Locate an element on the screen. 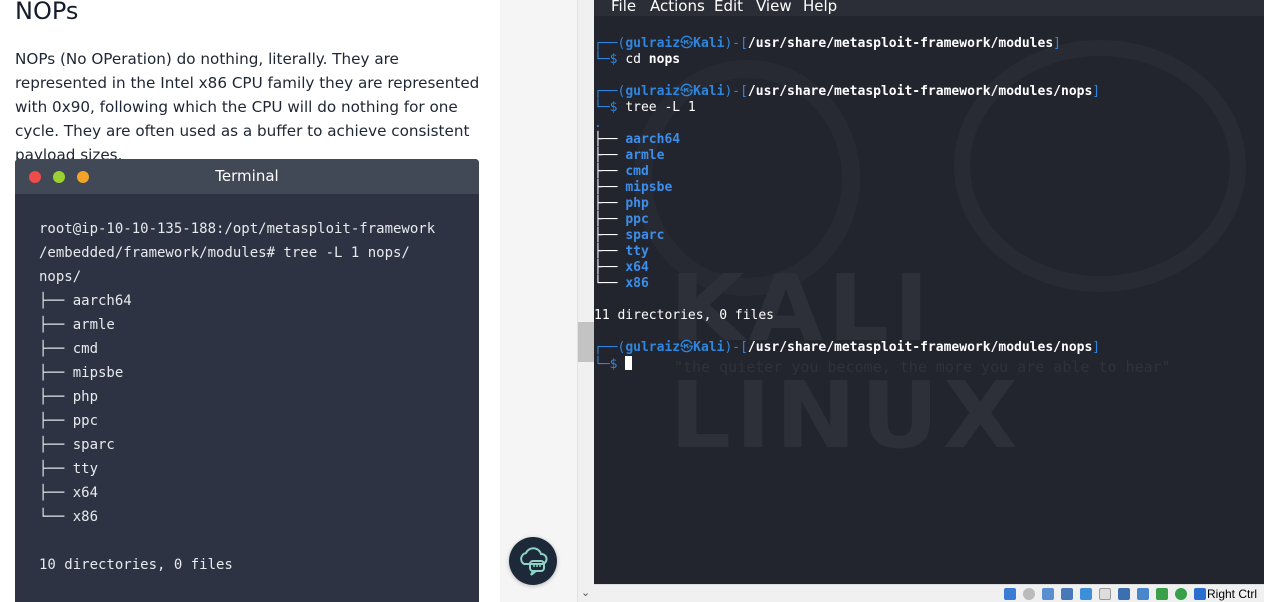  text-cursor is located at coordinates (629, 363).